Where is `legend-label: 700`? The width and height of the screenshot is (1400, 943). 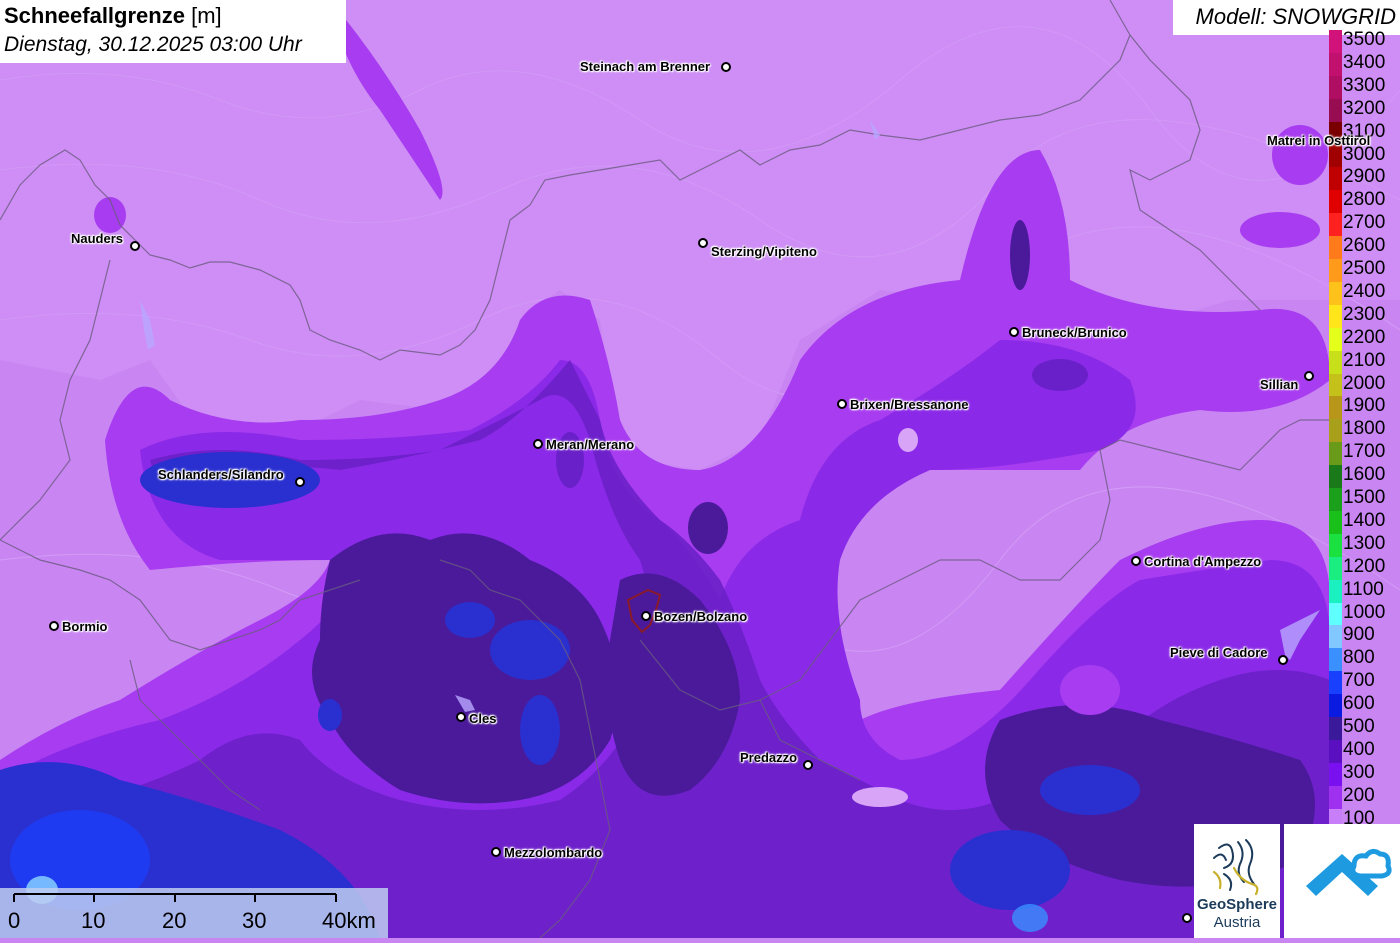 legend-label: 700 is located at coordinates (1359, 681).